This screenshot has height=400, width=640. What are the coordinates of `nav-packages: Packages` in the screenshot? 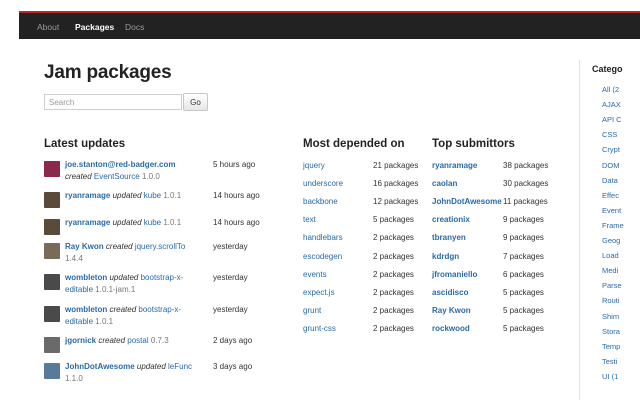 It's located at (94, 27).